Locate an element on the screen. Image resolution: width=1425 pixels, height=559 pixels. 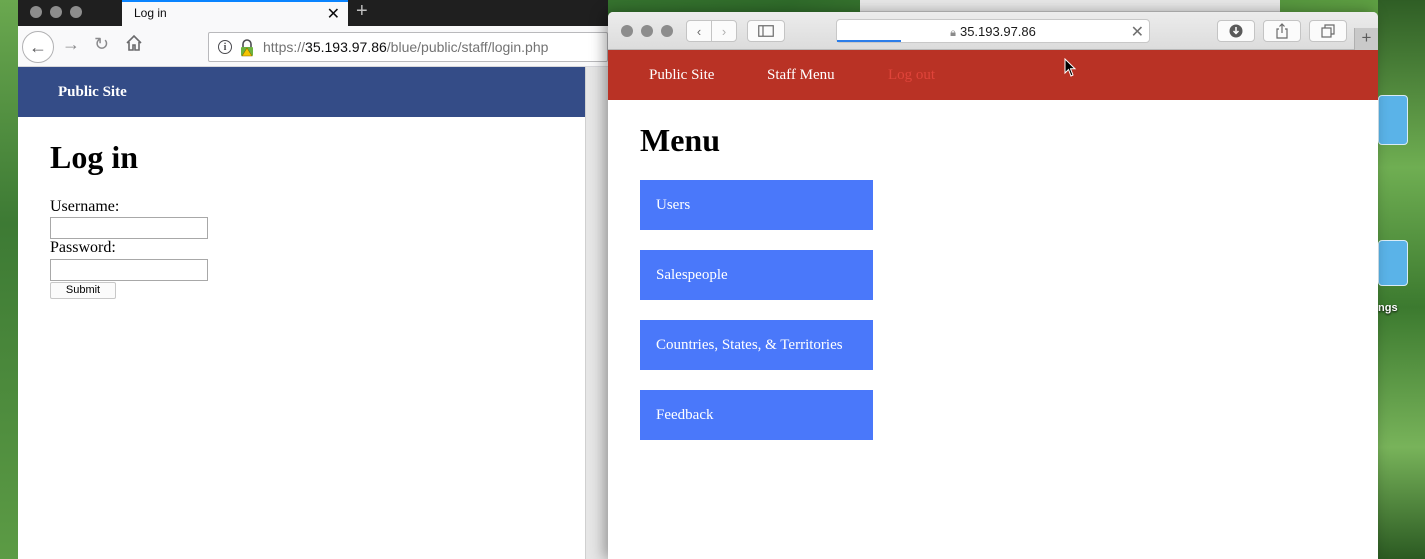
tab-title: Log in is located at coordinates (150, 13).